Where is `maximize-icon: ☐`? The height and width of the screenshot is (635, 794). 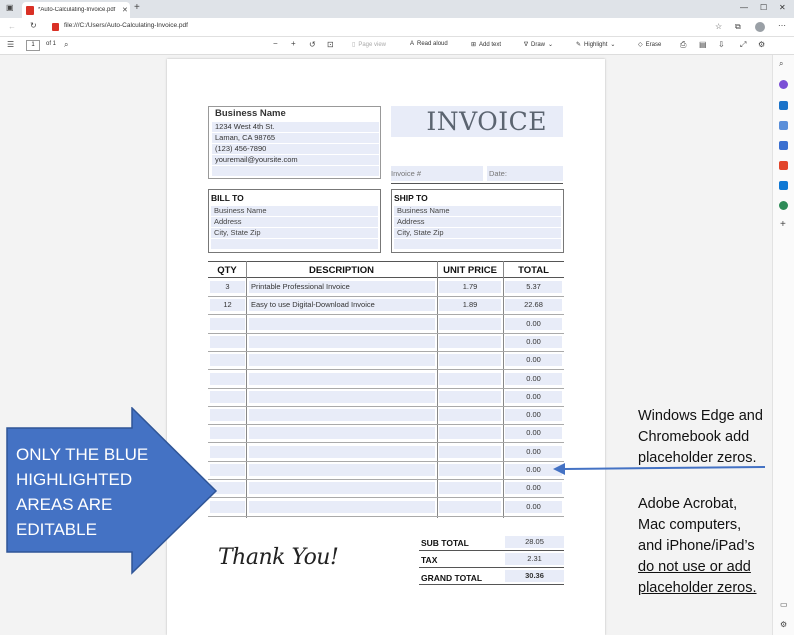 maximize-icon: ☐ is located at coordinates (763, 7).